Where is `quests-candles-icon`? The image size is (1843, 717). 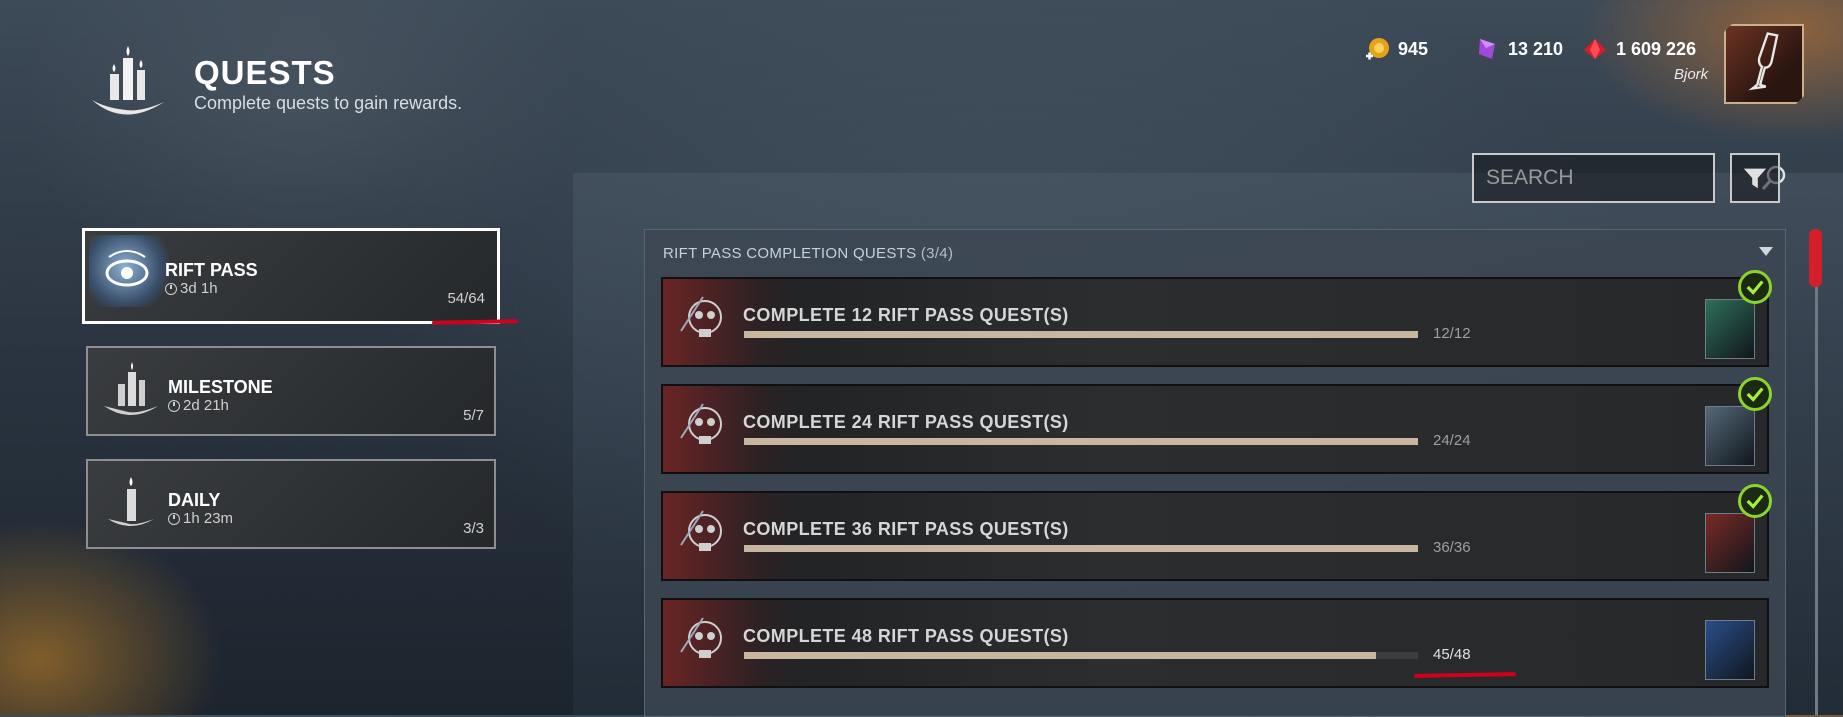 quests-candles-icon is located at coordinates (127, 83).